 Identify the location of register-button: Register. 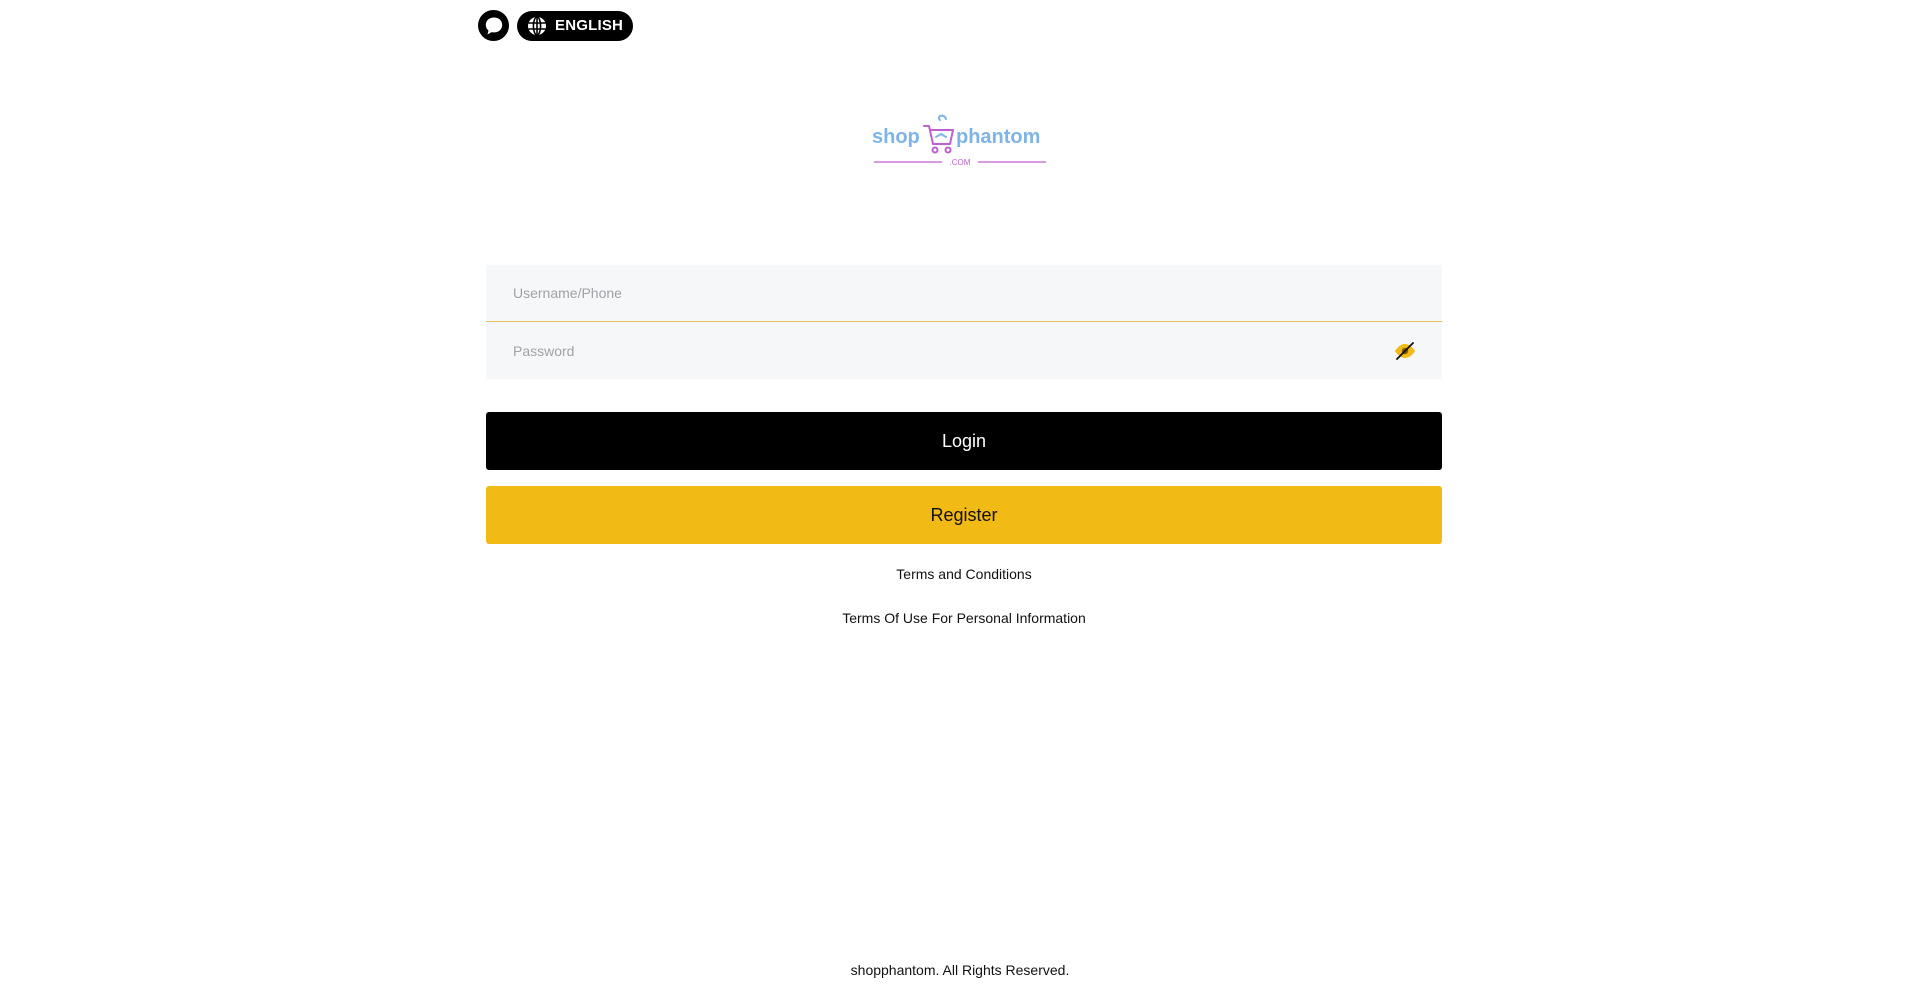
(964, 515).